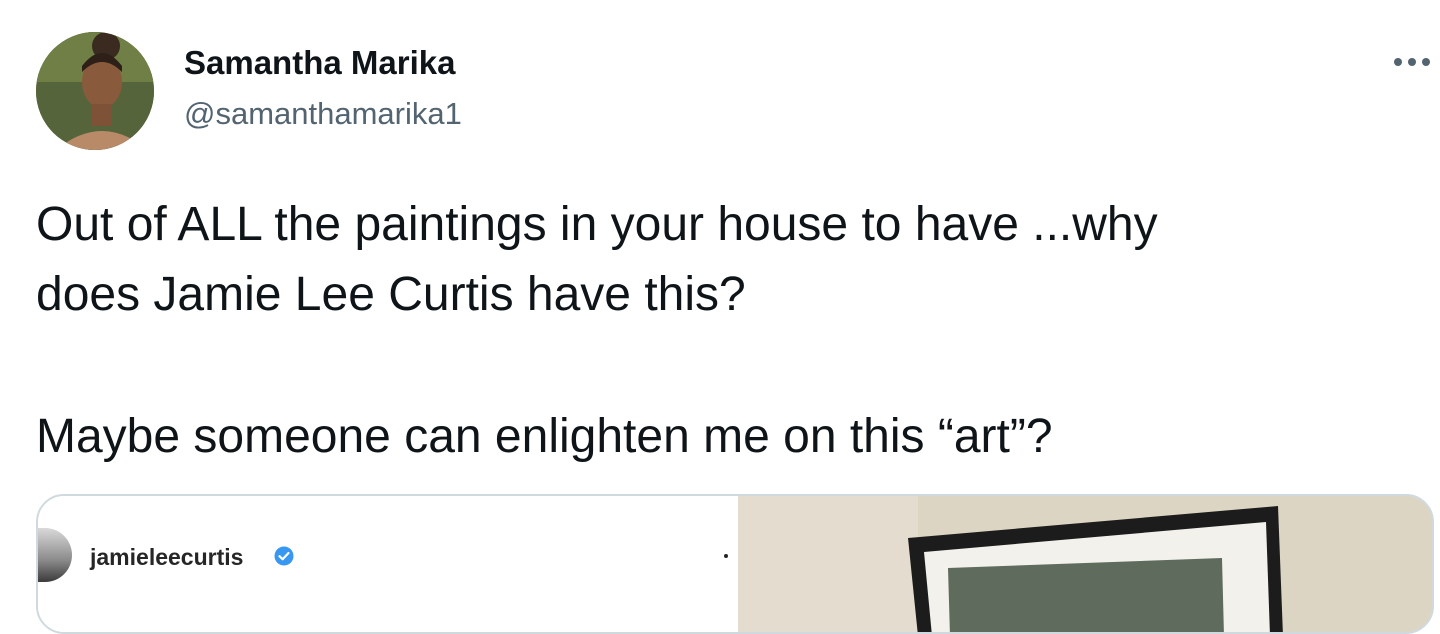 The image size is (1440, 634). What do you see at coordinates (388, 564) in the screenshot?
I see `instagram-screenshot-header: jamieleecurtis` at bounding box center [388, 564].